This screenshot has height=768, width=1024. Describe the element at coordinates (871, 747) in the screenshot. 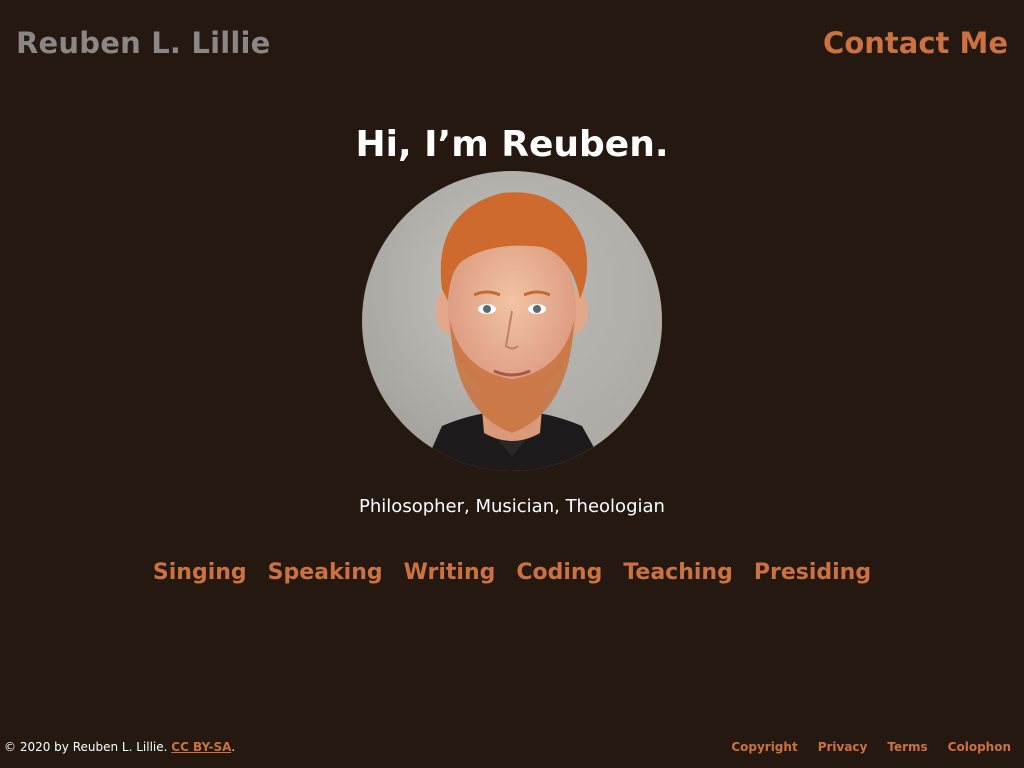

I see `footer-nav: Copyright Privacy Terms Colophon` at that location.